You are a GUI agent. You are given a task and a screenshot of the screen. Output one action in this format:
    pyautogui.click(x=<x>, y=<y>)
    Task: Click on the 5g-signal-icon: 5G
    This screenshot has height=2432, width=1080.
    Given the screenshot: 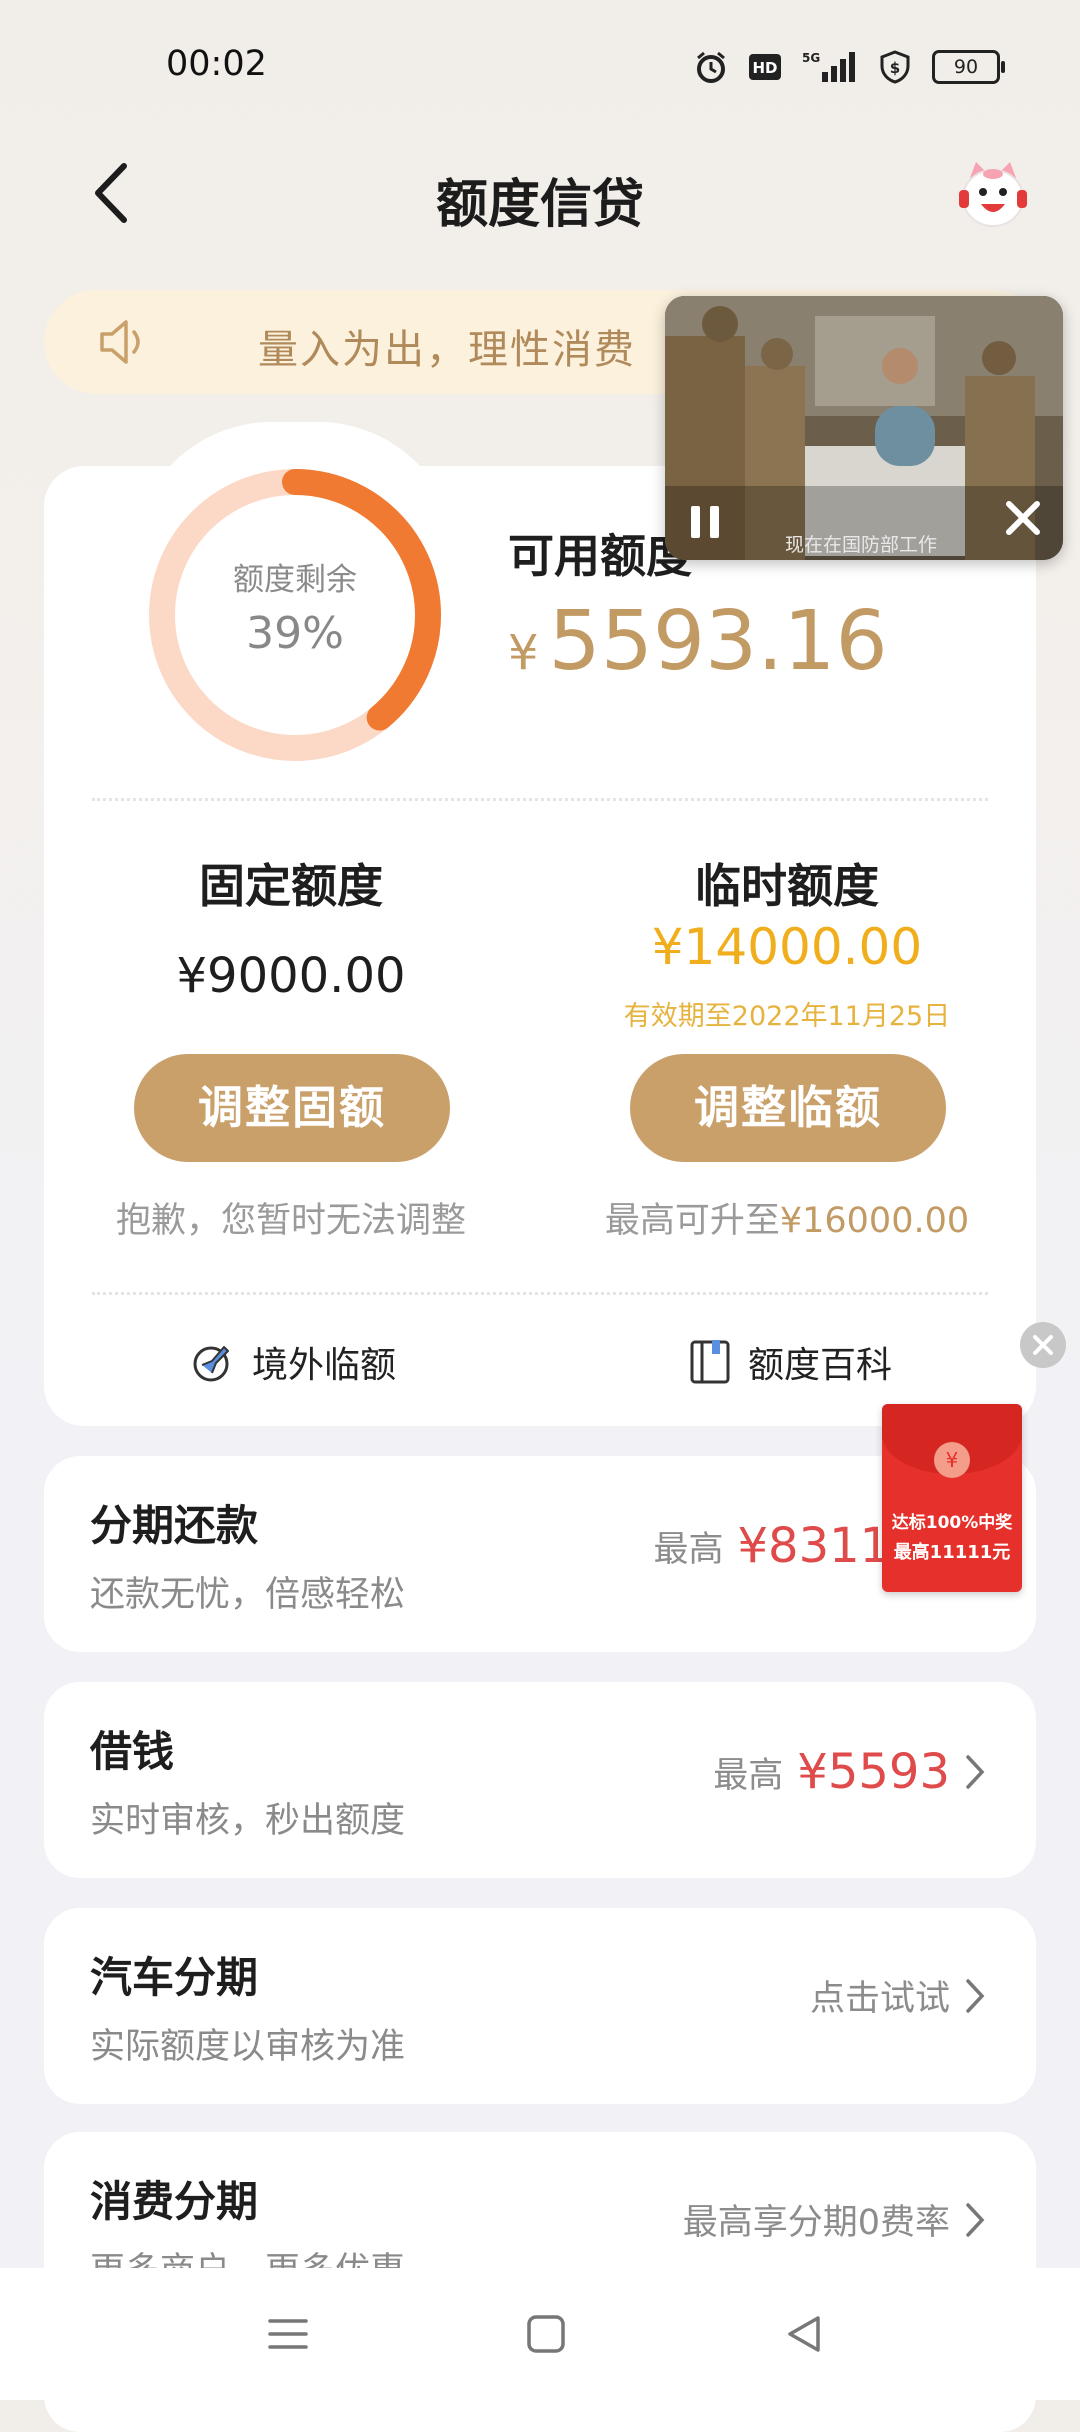 What is the action you would take?
    pyautogui.click(x=830, y=67)
    